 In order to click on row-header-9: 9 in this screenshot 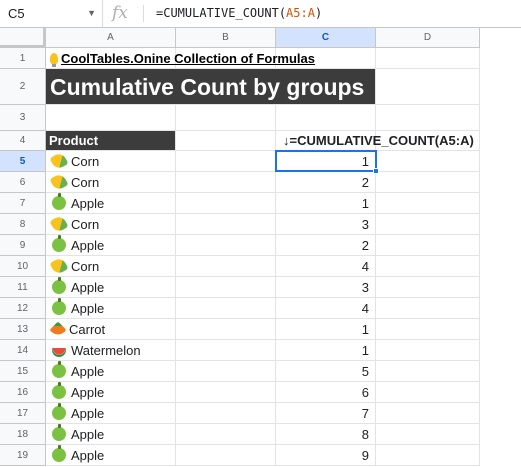, I will do `click(23, 245)`.